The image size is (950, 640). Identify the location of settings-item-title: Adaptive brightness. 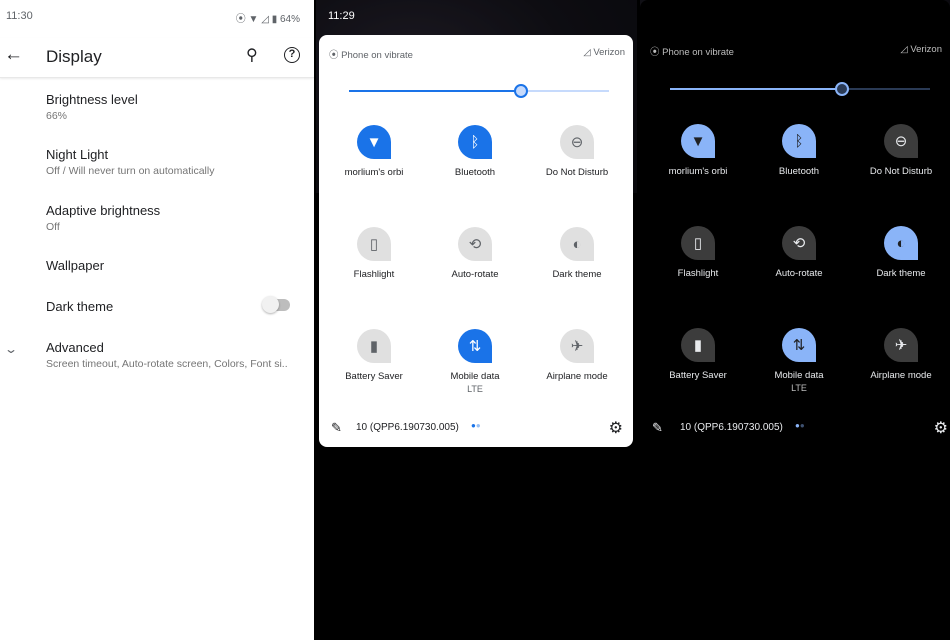
(103, 210).